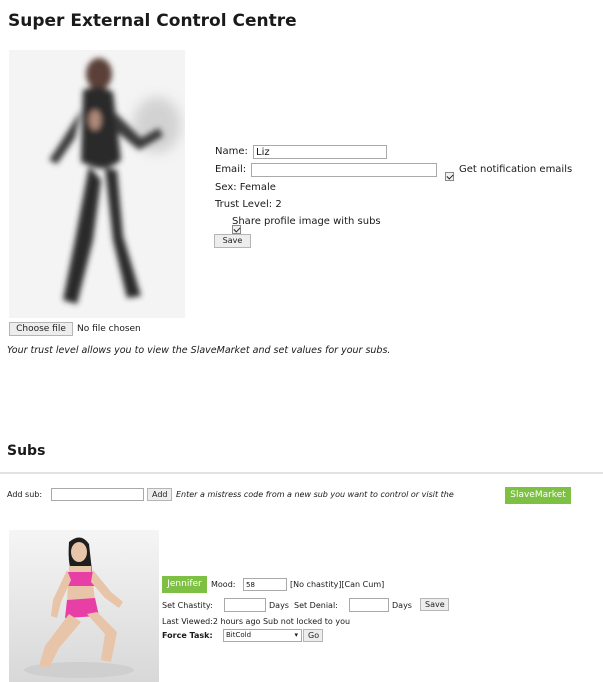  Describe the element at coordinates (316, 605) in the screenshot. I see `set-denial-label: Set Denial:` at that location.